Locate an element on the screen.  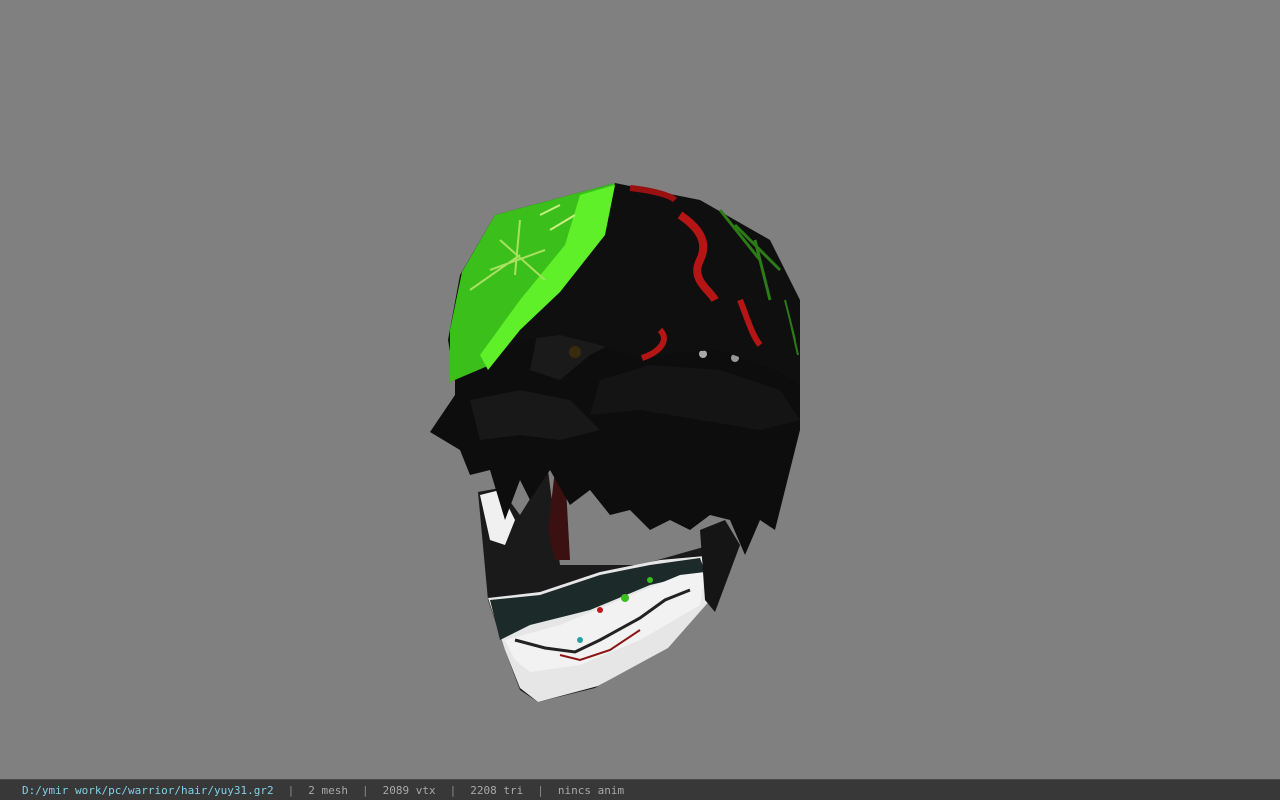
animation-status-label: nincs anim is located at coordinates (591, 790).